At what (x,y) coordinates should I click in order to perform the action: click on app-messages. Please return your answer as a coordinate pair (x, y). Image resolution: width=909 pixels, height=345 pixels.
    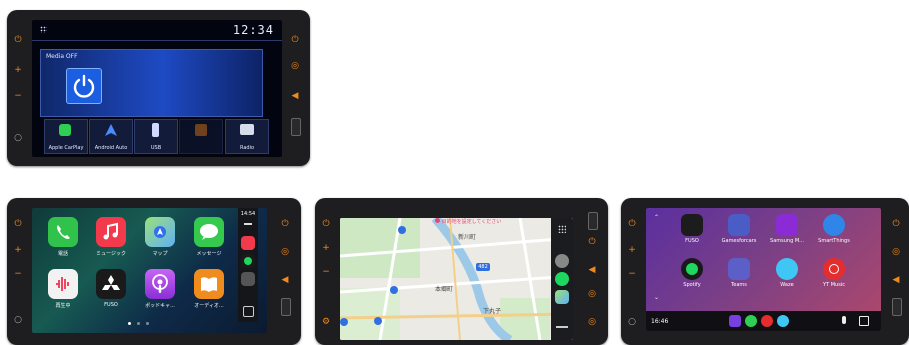
    Looking at the image, I should click on (209, 232).